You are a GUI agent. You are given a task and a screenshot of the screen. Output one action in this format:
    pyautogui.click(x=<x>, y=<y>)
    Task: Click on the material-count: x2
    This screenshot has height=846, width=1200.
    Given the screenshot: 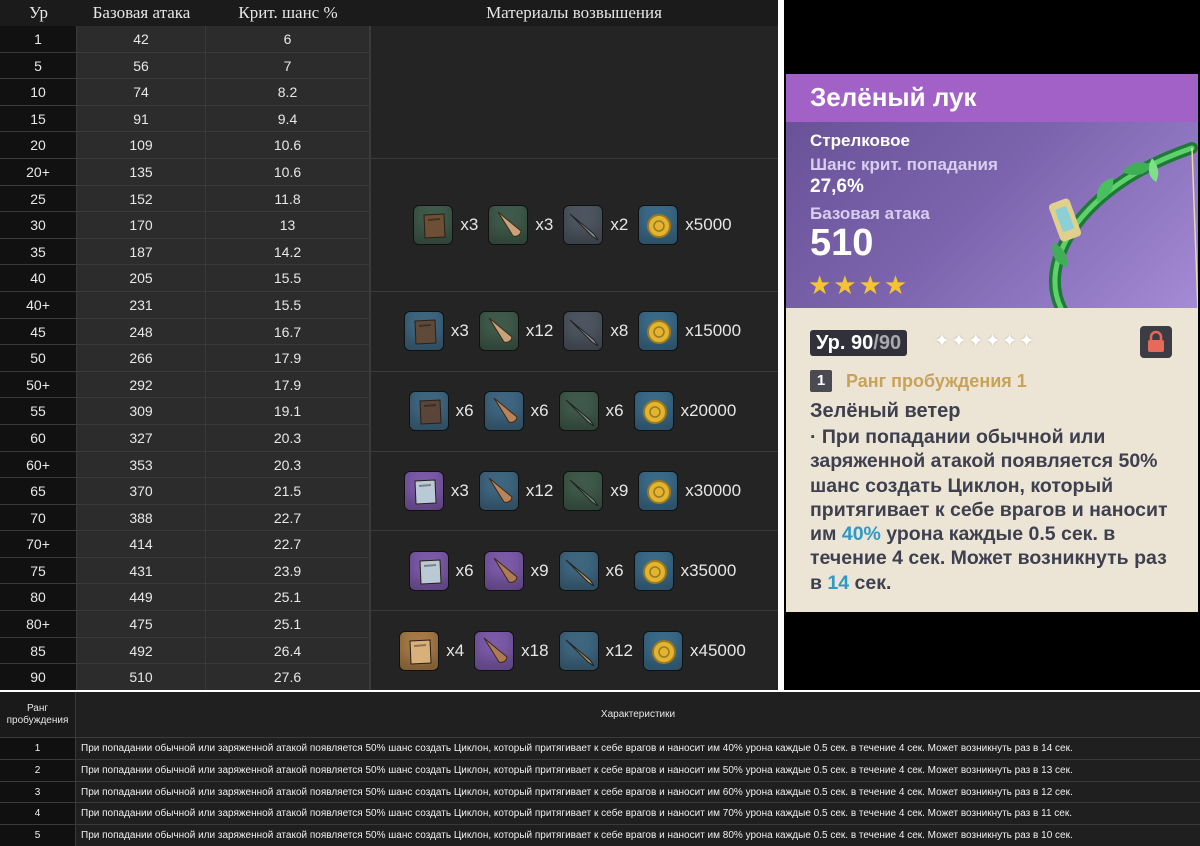 What is the action you would take?
    pyautogui.click(x=619, y=224)
    